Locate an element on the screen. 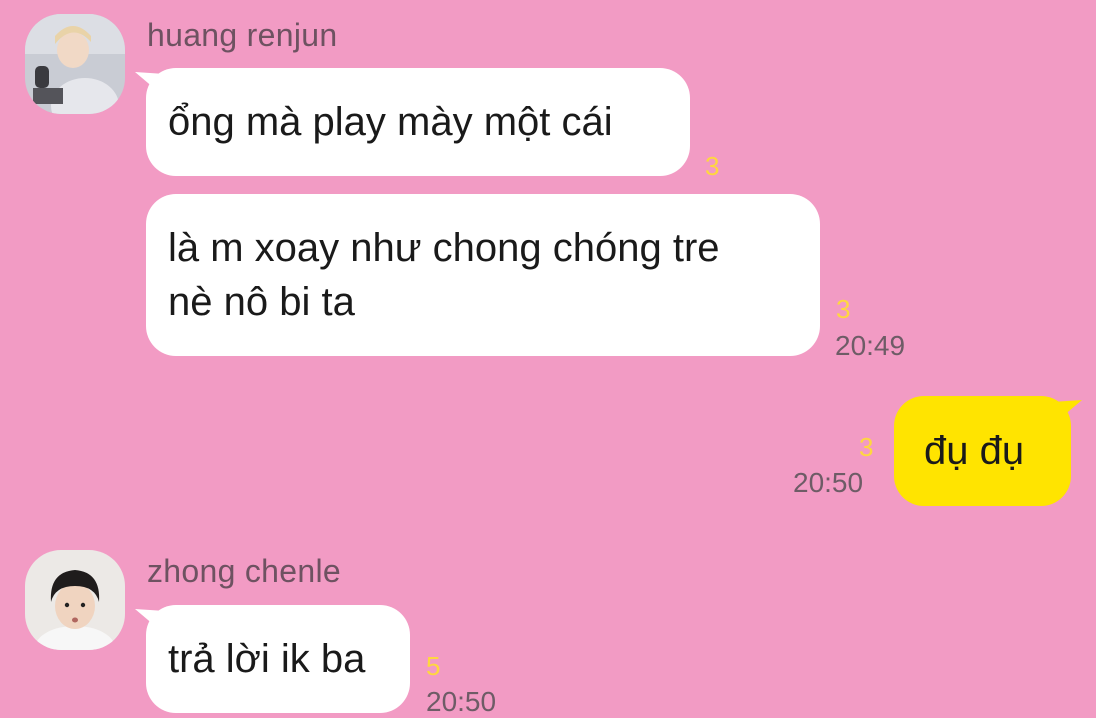 This screenshot has height=718, width=1096. message-bubble: ổng mà play mày một cái is located at coordinates (418, 122).